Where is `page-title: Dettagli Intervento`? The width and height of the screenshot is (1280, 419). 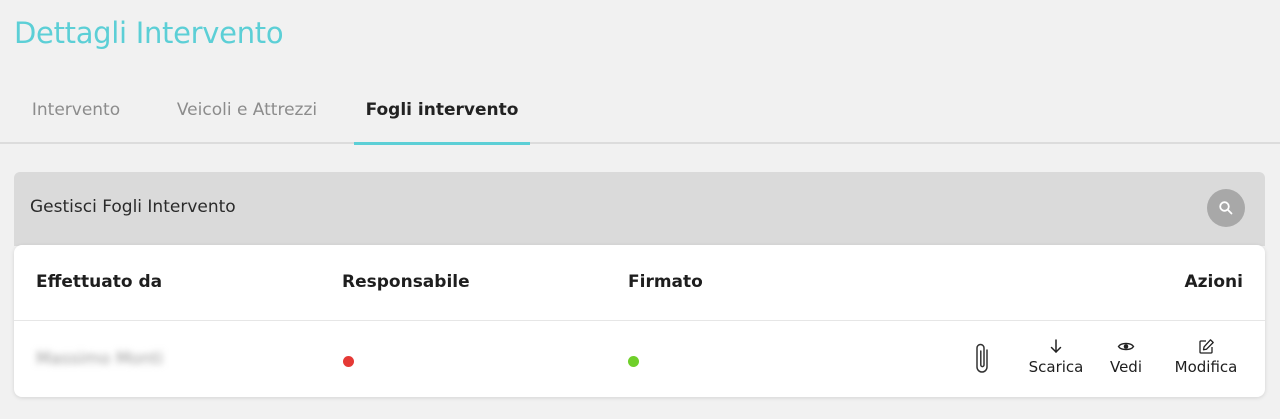 page-title: Dettagli Intervento is located at coordinates (149, 33).